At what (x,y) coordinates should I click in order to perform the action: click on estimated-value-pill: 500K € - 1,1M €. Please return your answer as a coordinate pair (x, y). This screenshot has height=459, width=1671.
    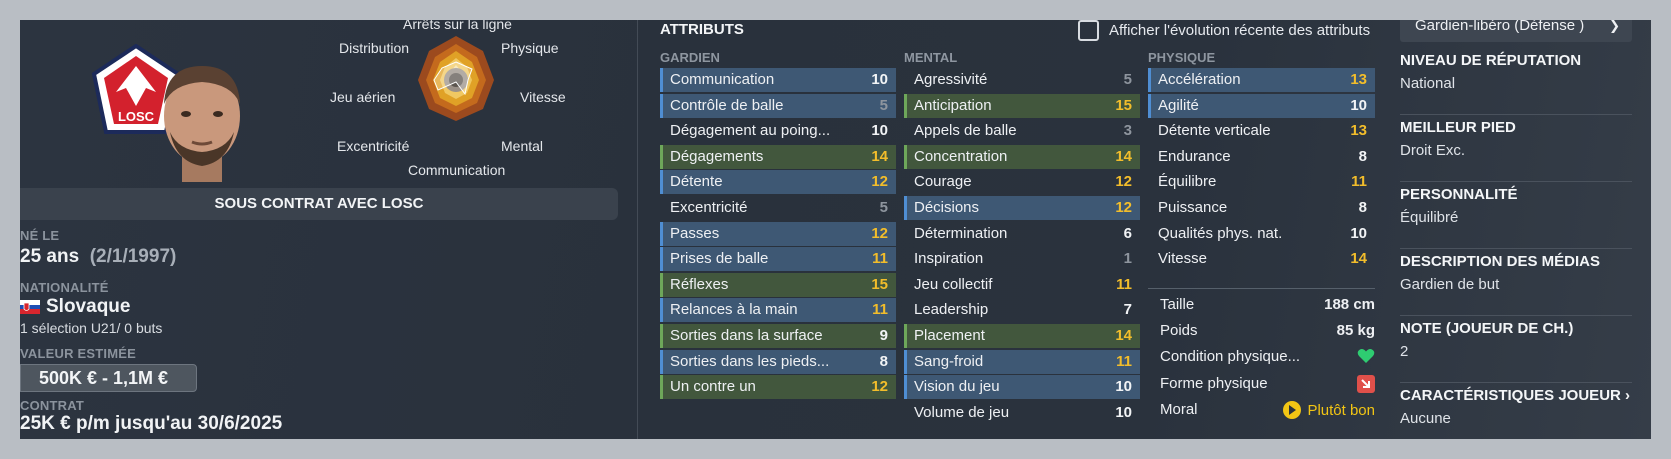
    Looking at the image, I should click on (108, 378).